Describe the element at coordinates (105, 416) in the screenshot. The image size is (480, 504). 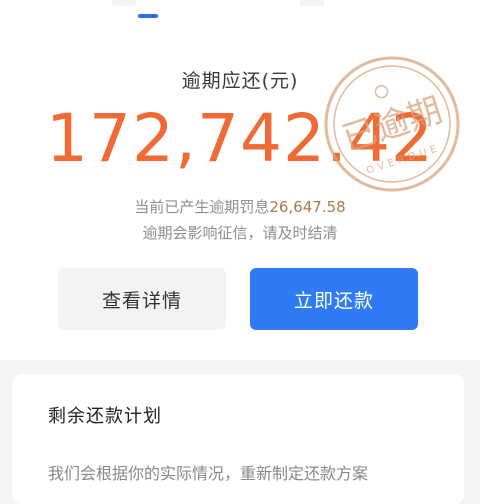
I see `repayment-plan-title: 剩余还款计划` at that location.